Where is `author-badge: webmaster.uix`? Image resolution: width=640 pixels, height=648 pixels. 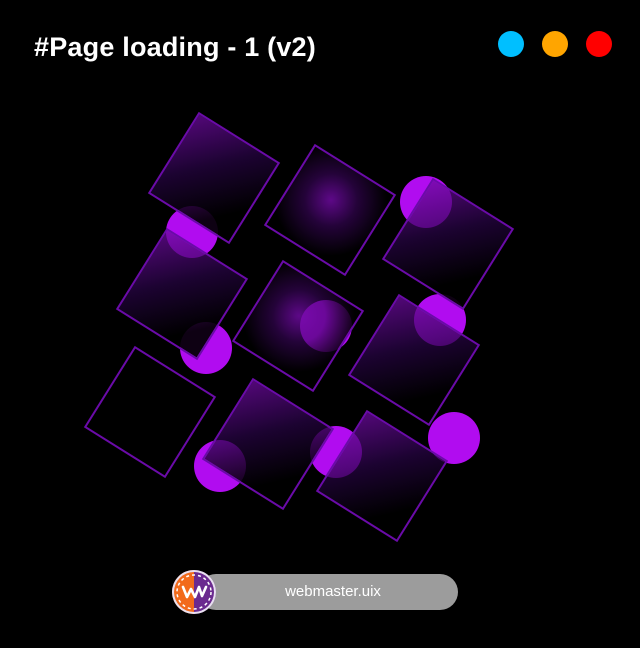
author-badge: webmaster.uix is located at coordinates (315, 592).